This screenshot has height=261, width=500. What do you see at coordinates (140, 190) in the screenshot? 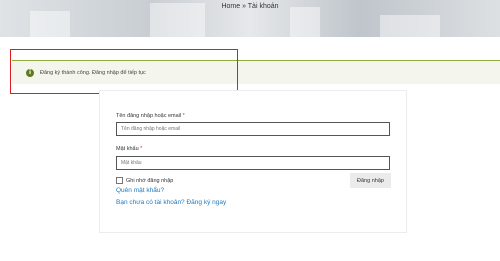
I see `forgot-password-link: Quên mật khẩu?` at bounding box center [140, 190].